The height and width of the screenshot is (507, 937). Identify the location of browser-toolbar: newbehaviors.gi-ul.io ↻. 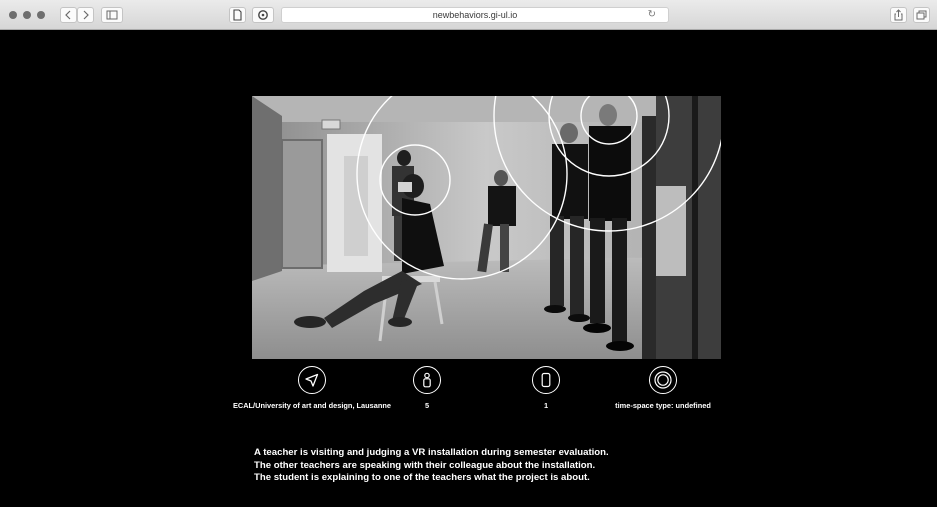
(468, 15).